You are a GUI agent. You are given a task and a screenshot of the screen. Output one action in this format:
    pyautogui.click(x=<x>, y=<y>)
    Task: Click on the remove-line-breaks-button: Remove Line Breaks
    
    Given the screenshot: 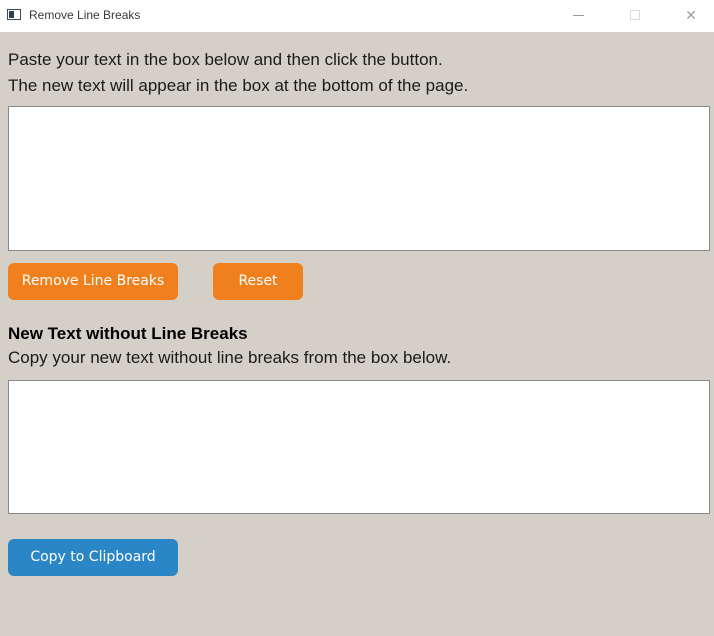 What is the action you would take?
    pyautogui.click(x=93, y=281)
    